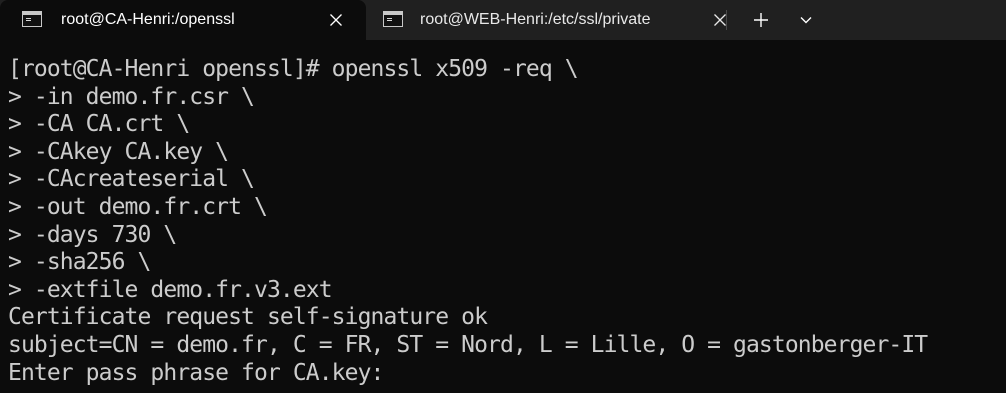 This screenshot has width=1006, height=393. Describe the element at coordinates (131, 96) in the screenshot. I see `terminal-line: > -in demo.fr.csr \` at that location.